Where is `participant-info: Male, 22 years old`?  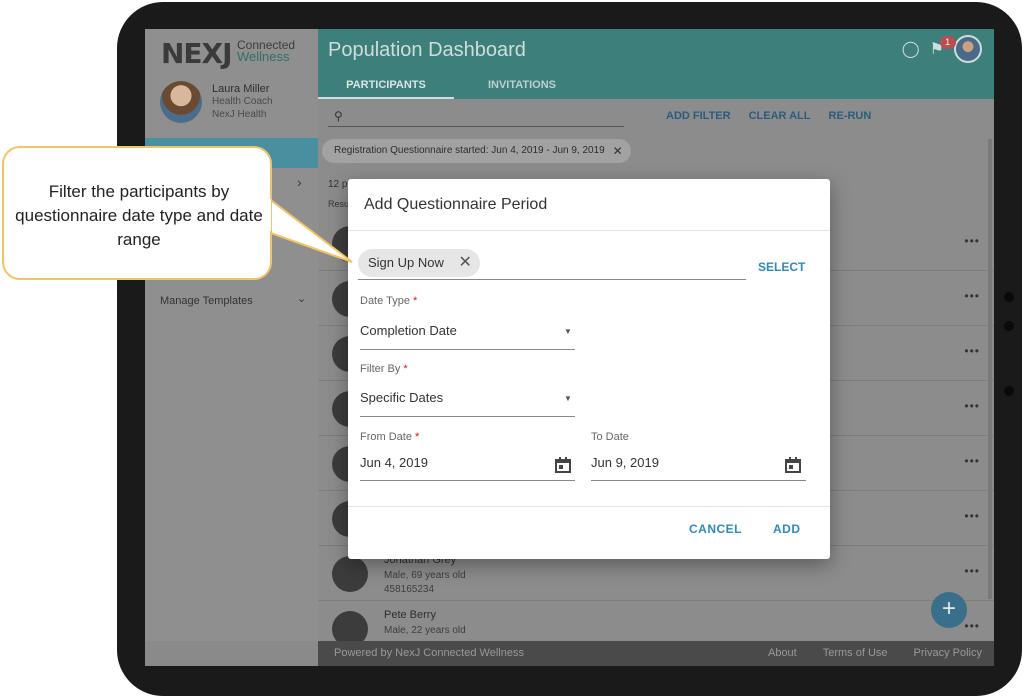 participant-info: Male, 22 years old is located at coordinates (425, 631).